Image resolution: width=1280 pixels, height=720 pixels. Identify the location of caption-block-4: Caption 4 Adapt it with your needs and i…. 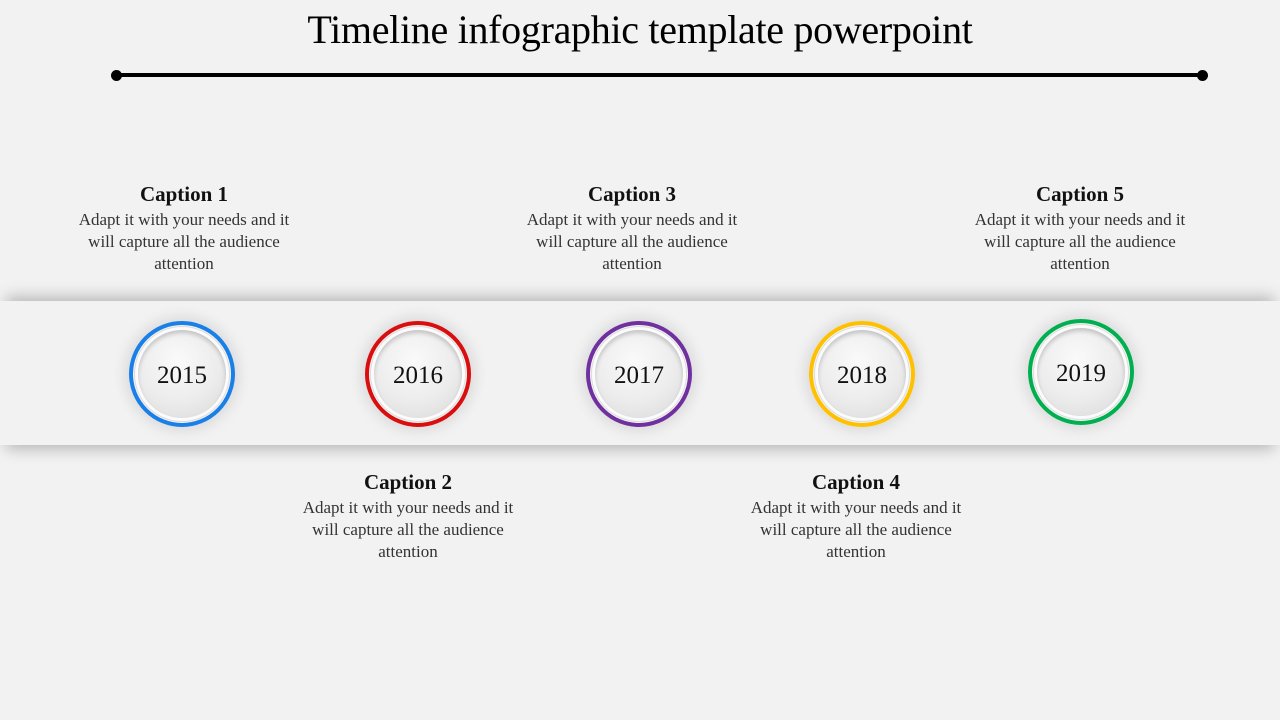
(856, 516).